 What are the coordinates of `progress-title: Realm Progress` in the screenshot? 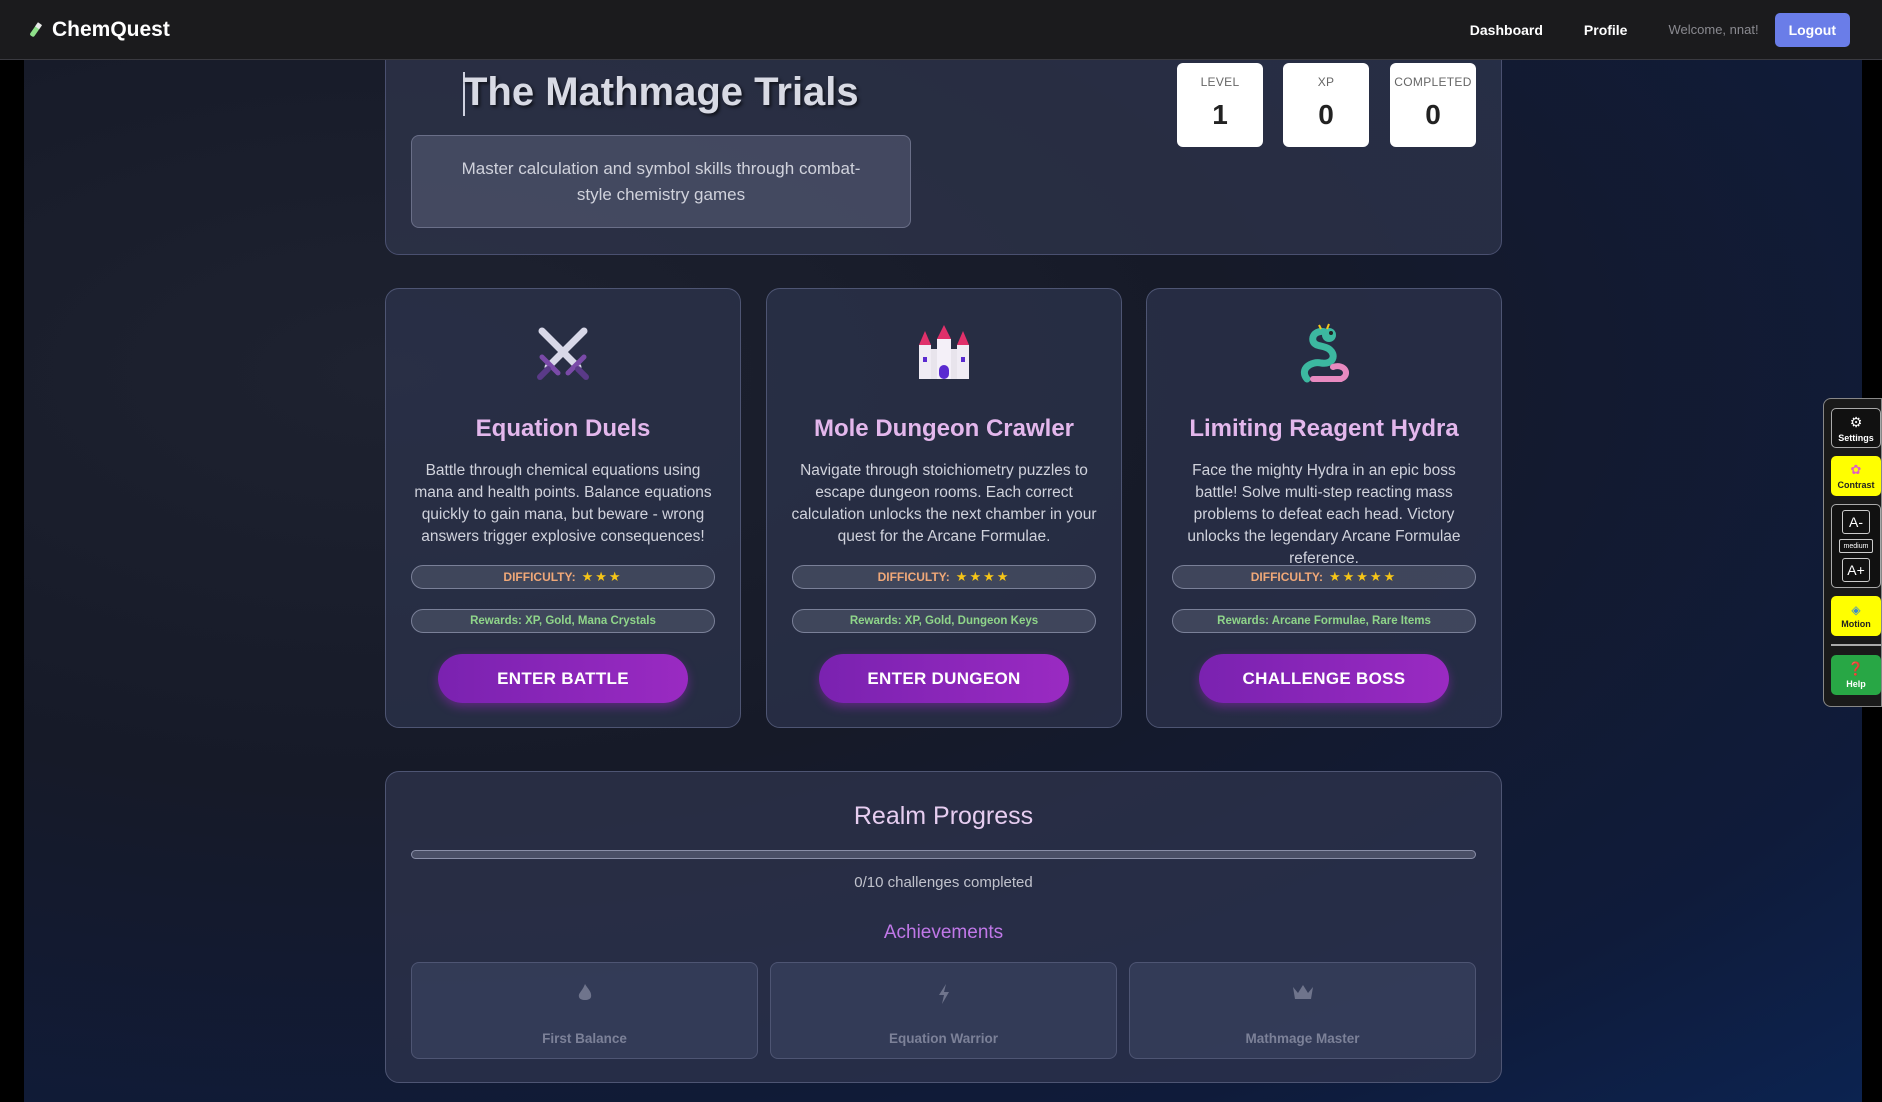 It's located at (943, 816).